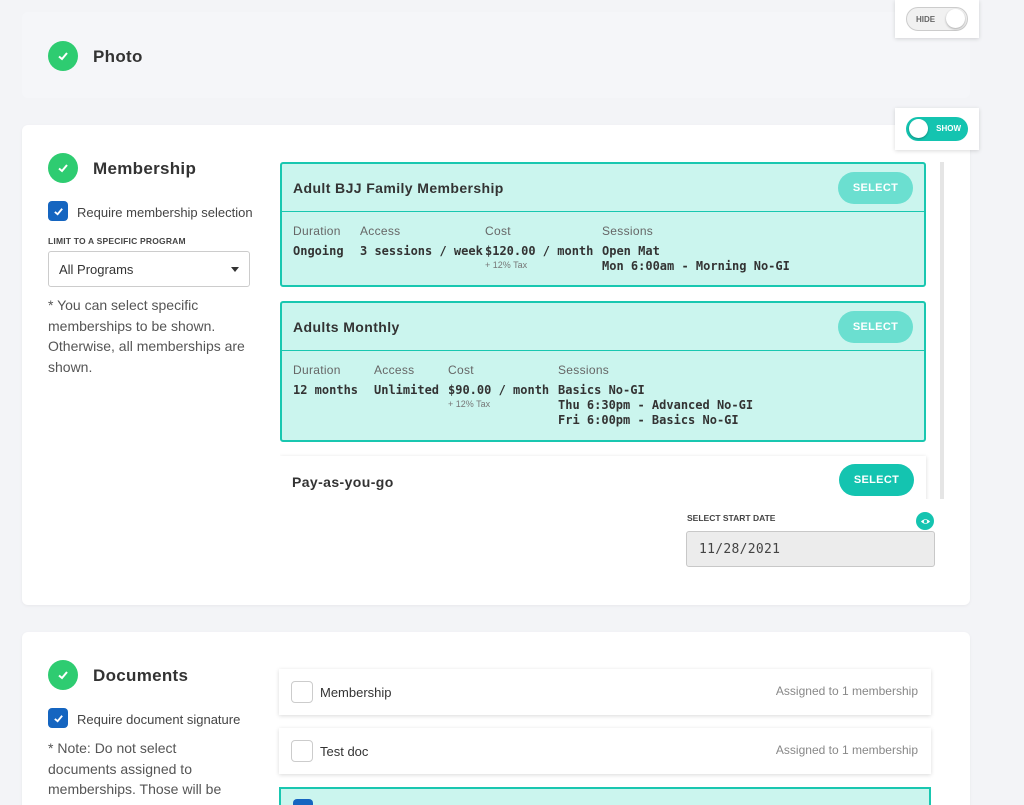  I want to click on program-select: All Programs, so click(149, 269).